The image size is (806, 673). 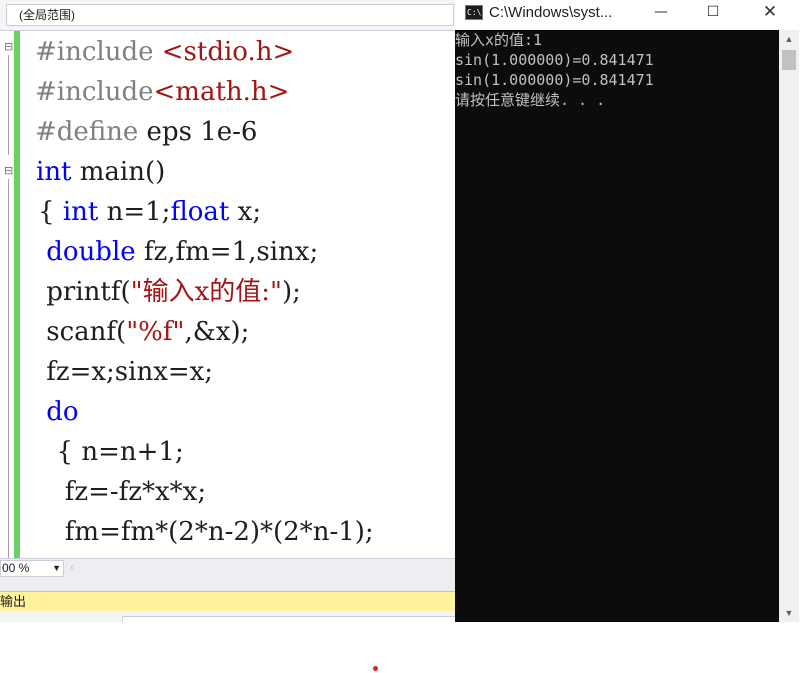 I want to click on zoom-dropdown: 00 % ▼, so click(x=32, y=568).